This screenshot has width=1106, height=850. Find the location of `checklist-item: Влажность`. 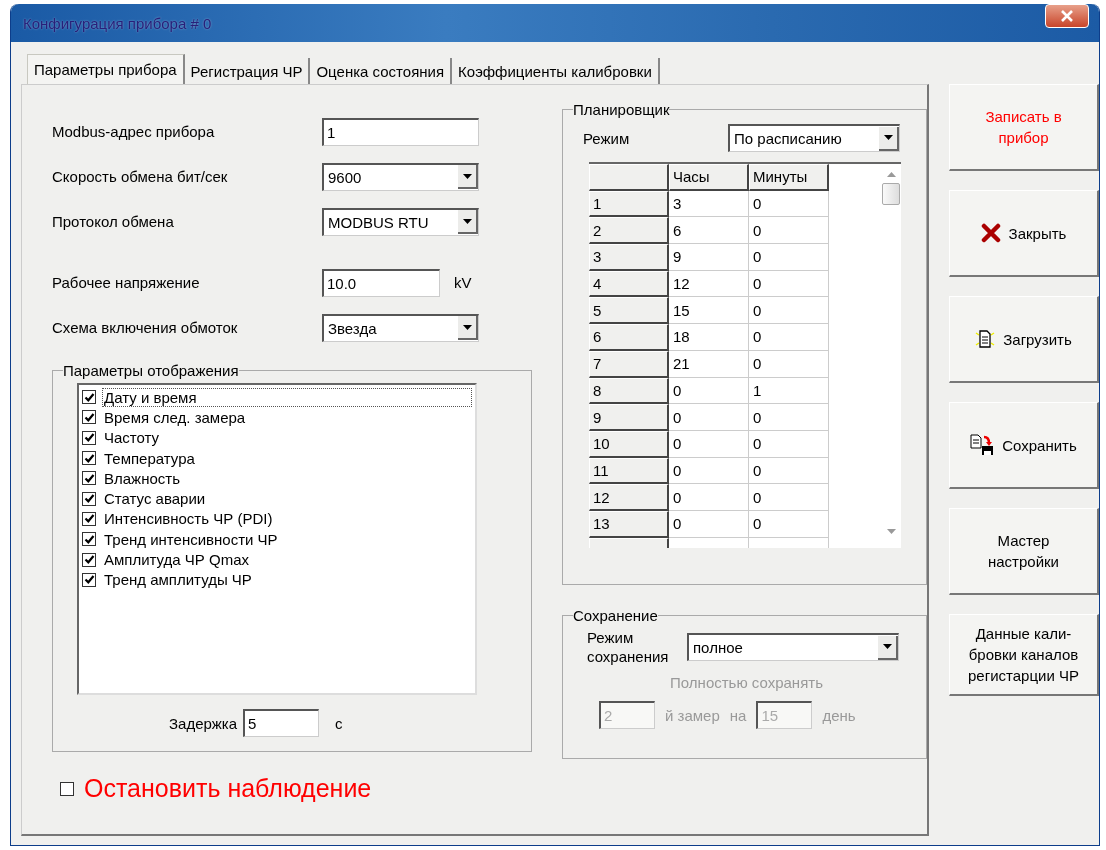

checklist-item: Влажность is located at coordinates (244, 478).